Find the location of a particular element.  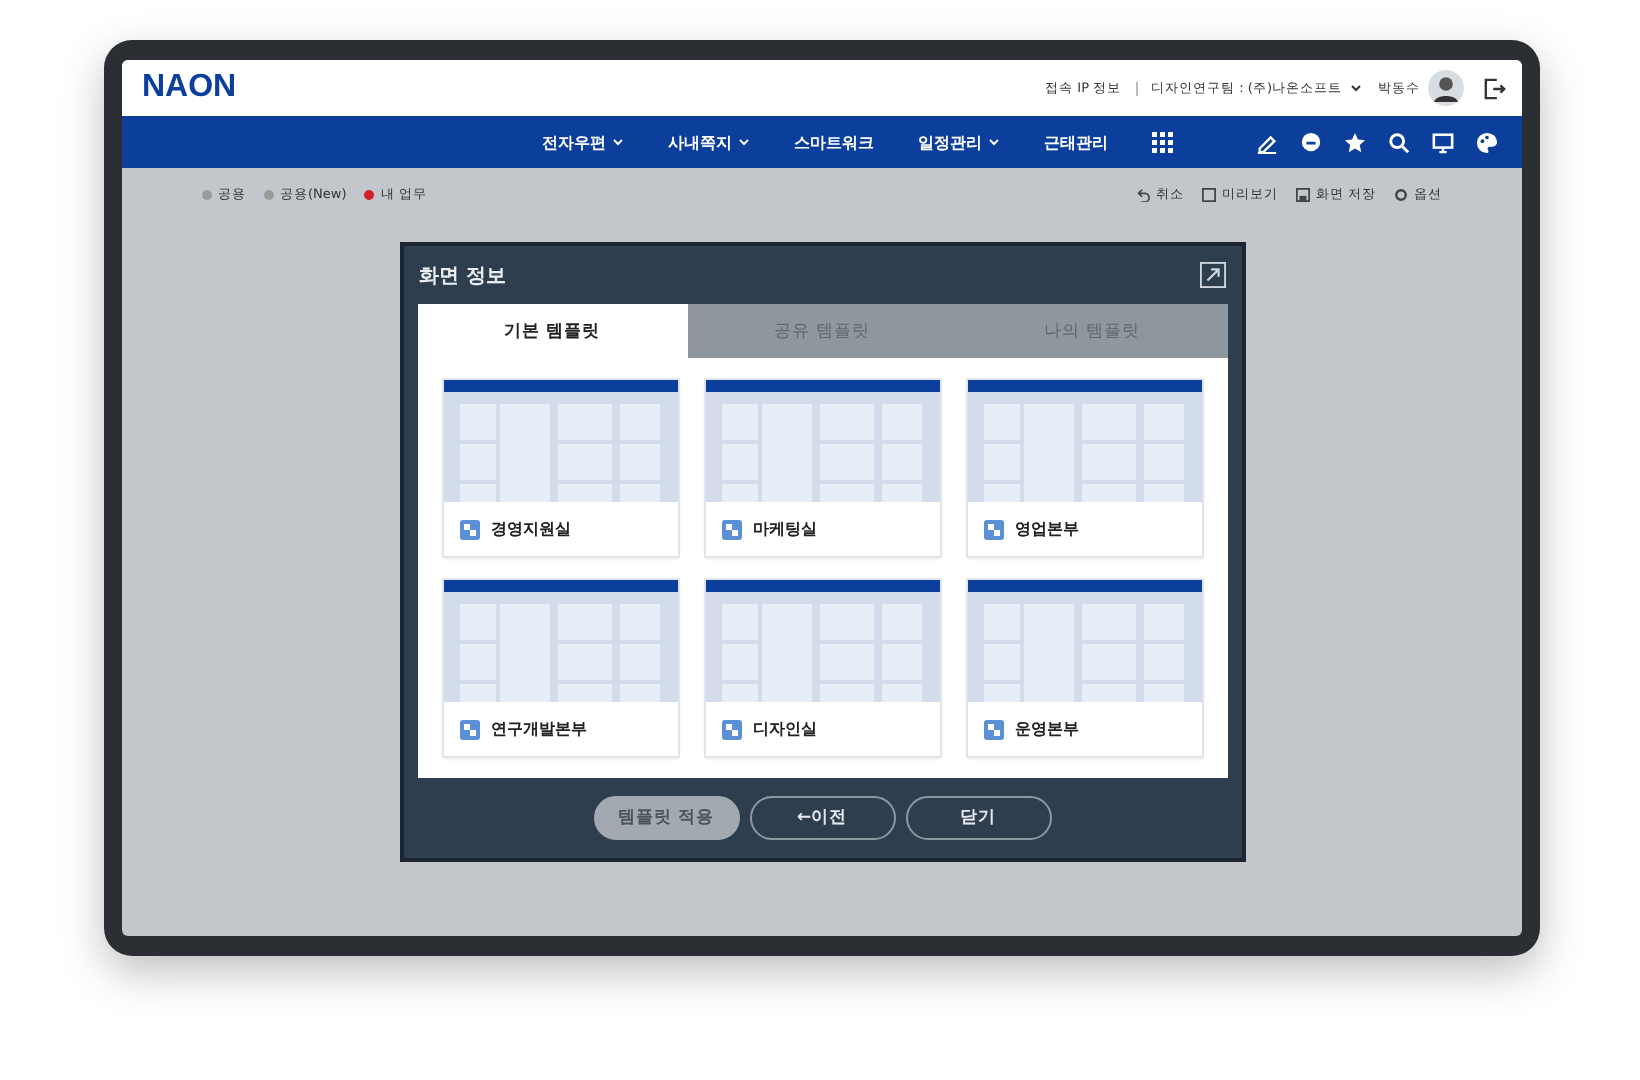

template-name: 디자인실 is located at coordinates (785, 729).